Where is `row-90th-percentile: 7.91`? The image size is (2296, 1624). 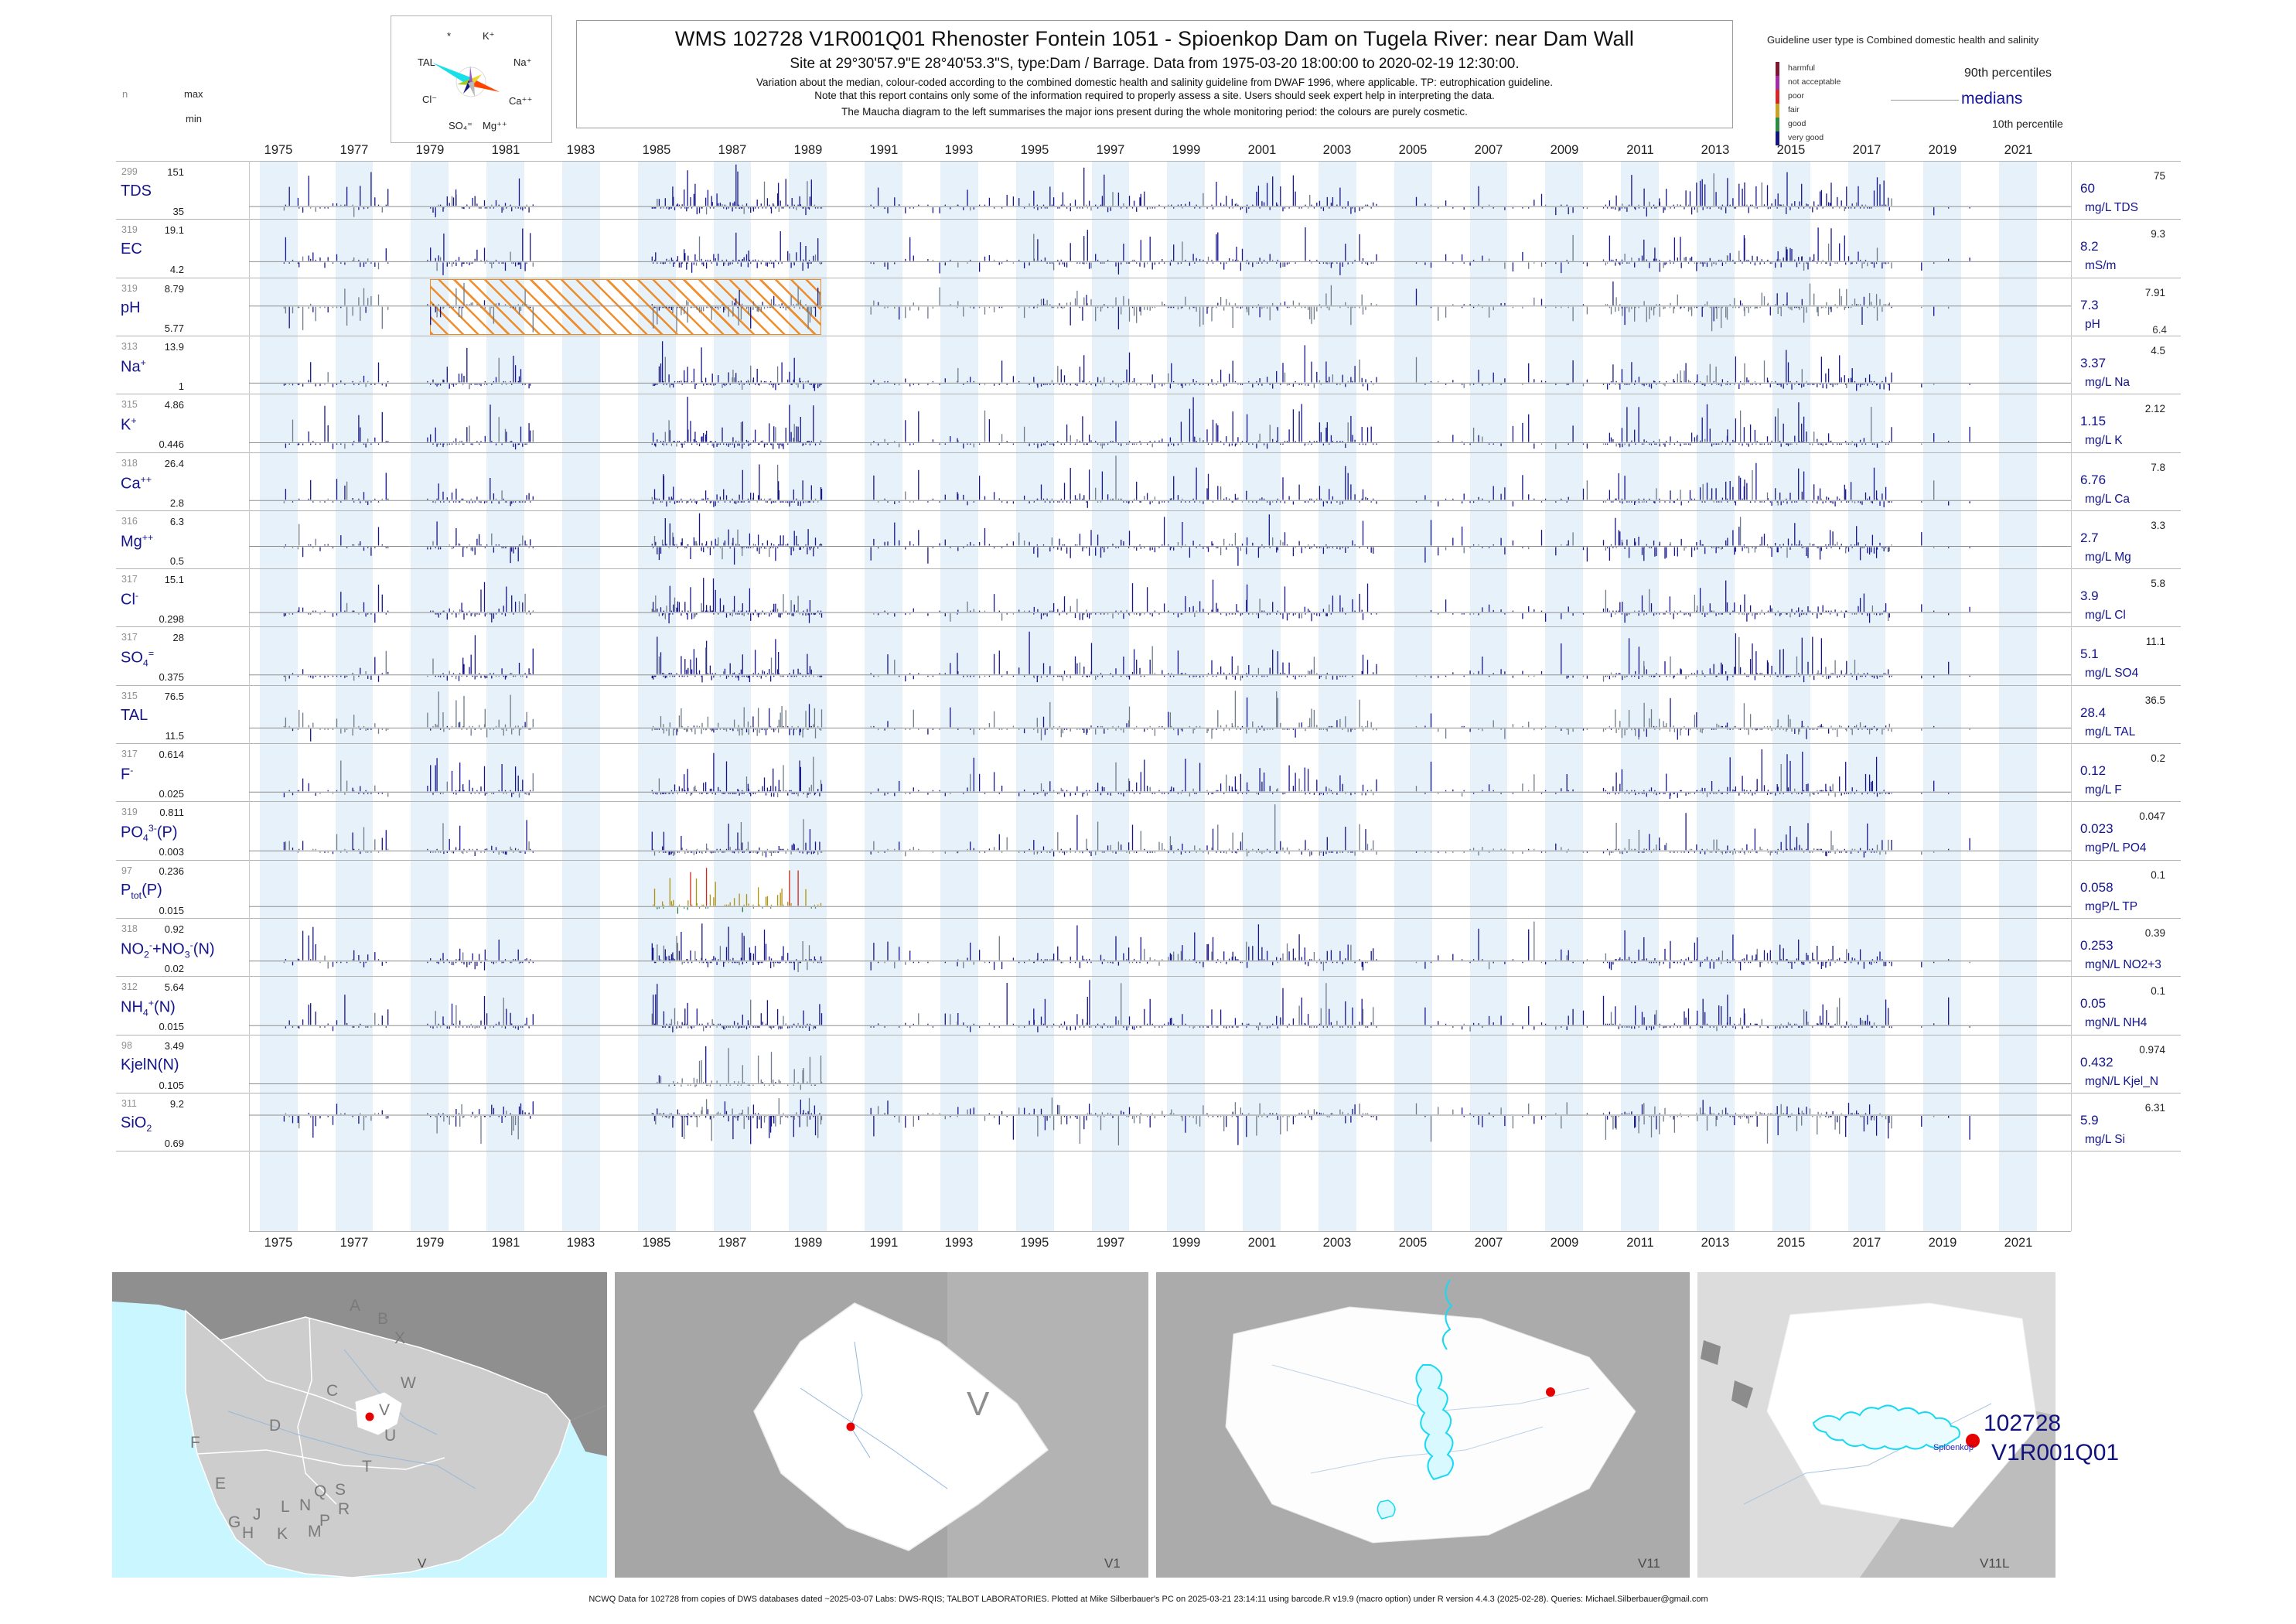 row-90th-percentile: 7.91 is located at coordinates (2154, 293).